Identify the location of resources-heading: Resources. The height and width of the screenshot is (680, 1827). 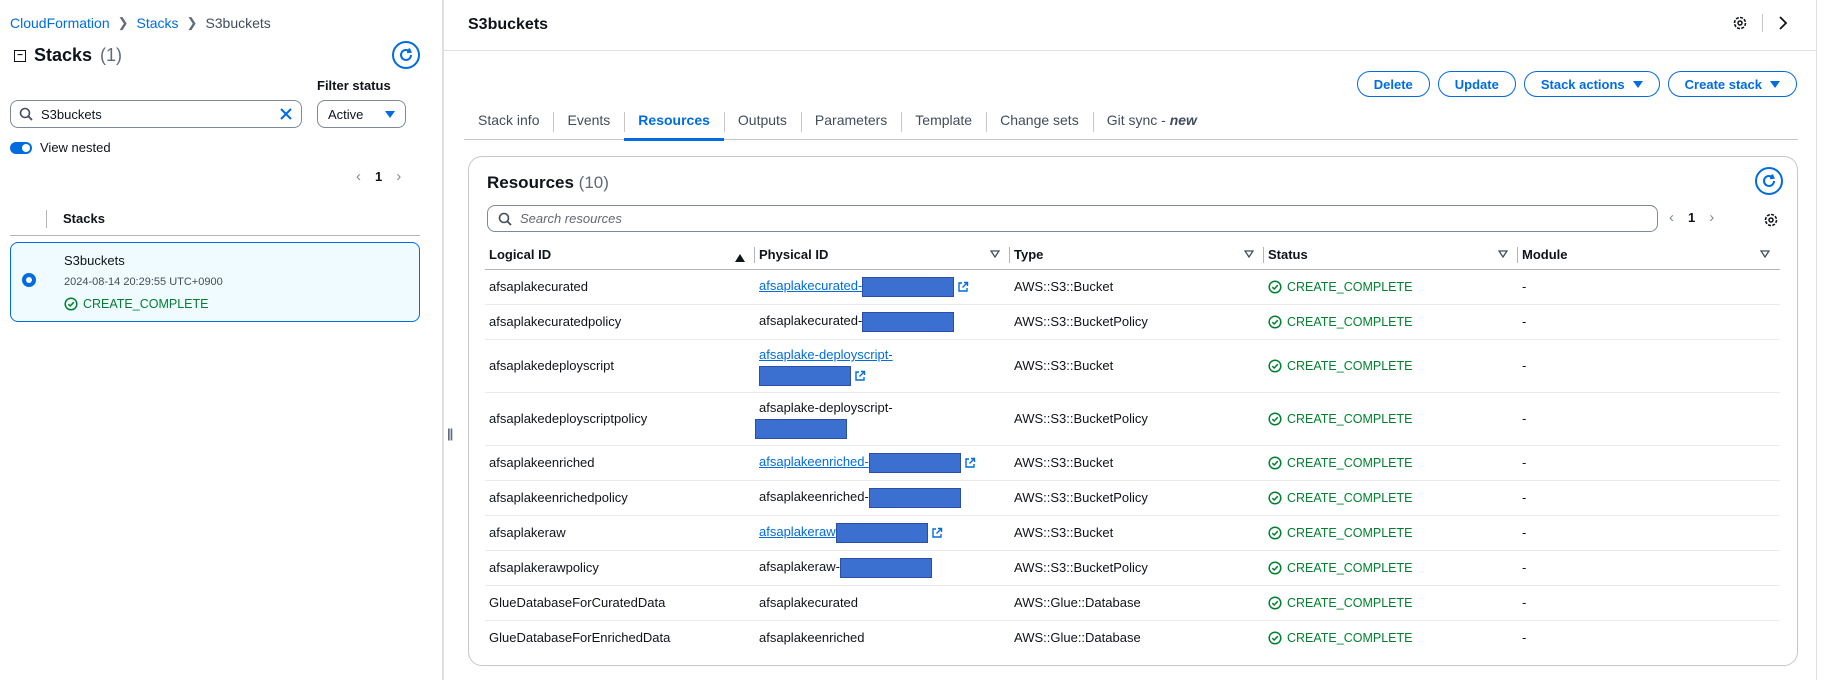
(530, 182).